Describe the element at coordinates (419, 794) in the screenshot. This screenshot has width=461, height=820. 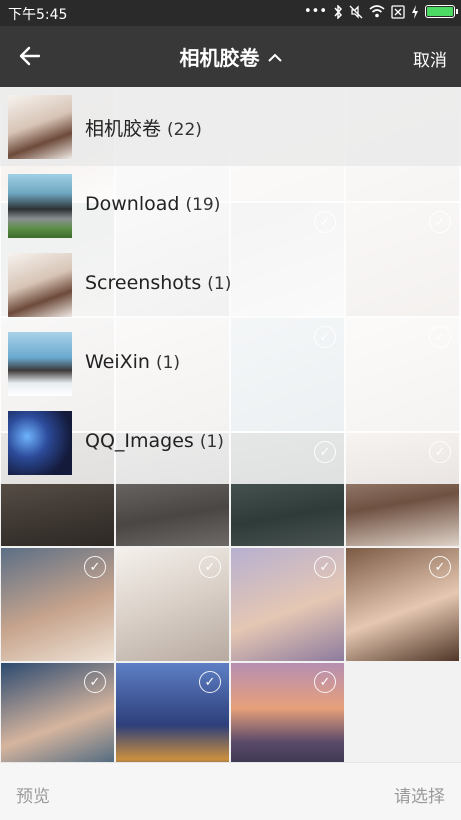
I see `select-button: 请选择` at that location.